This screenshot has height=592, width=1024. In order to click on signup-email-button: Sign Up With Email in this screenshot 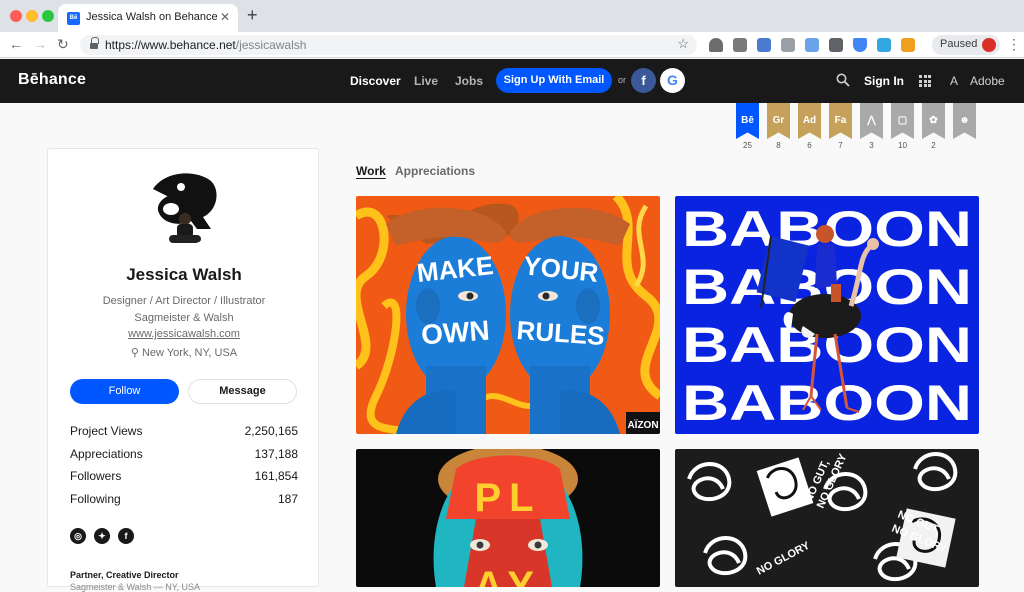, I will do `click(554, 80)`.